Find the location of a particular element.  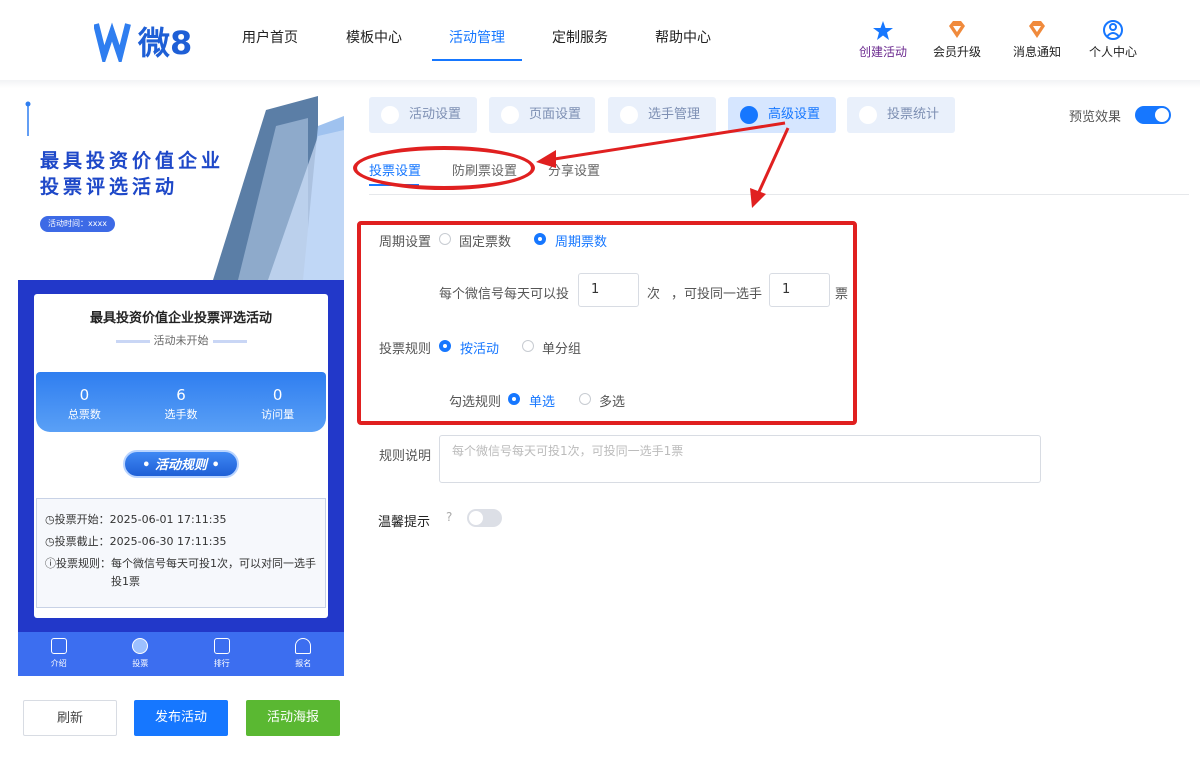

annotation-arrows is located at coordinates (663, 164).